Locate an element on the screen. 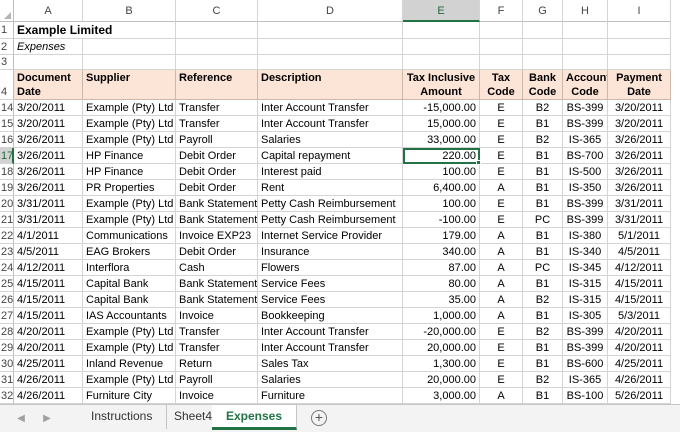 The image size is (680, 432). sheet-subtitle: Expenses is located at coordinates (48, 47).